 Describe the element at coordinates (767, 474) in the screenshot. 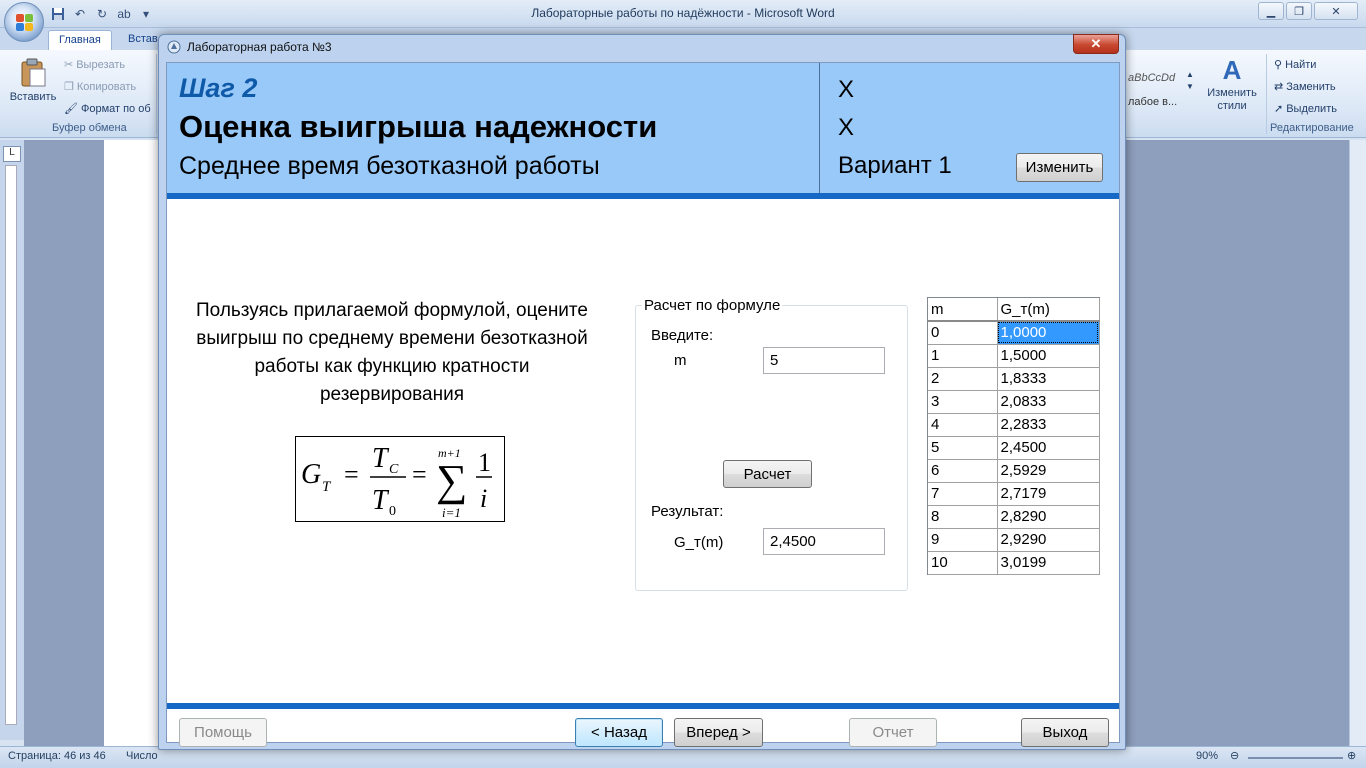

I see `calculate-button: Расчет` at that location.